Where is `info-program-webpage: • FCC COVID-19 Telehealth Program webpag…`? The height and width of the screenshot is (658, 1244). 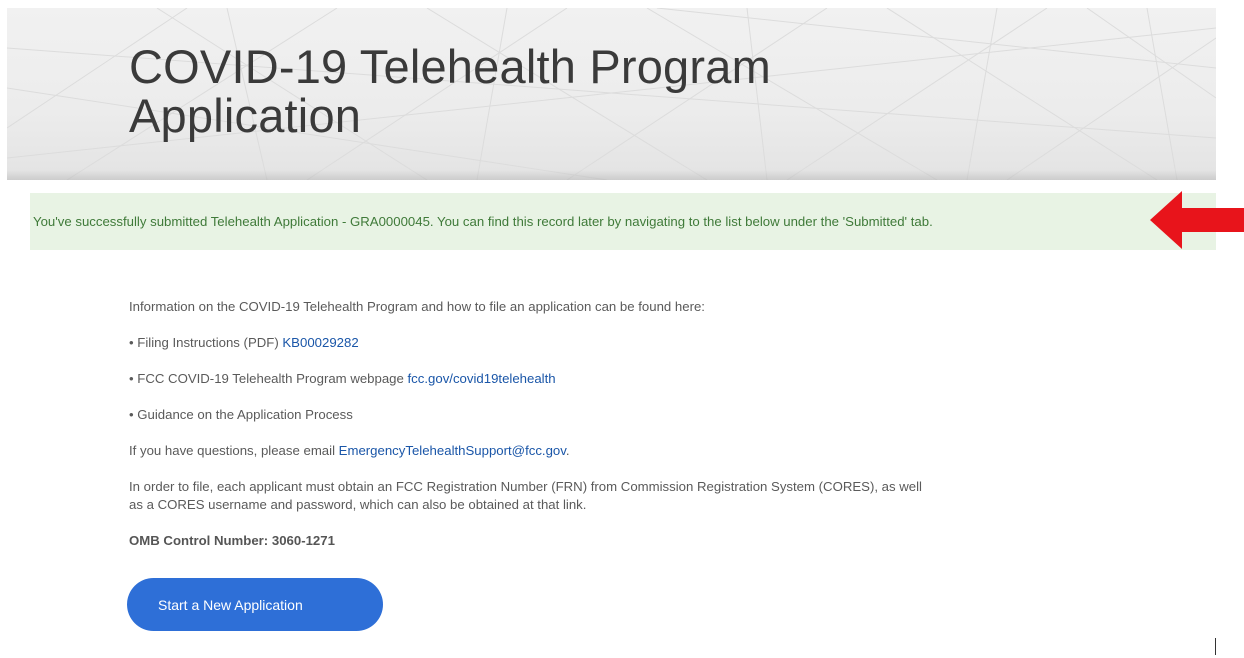 info-program-webpage: • FCC COVID-19 Telehealth Program webpag… is located at coordinates (619, 379).